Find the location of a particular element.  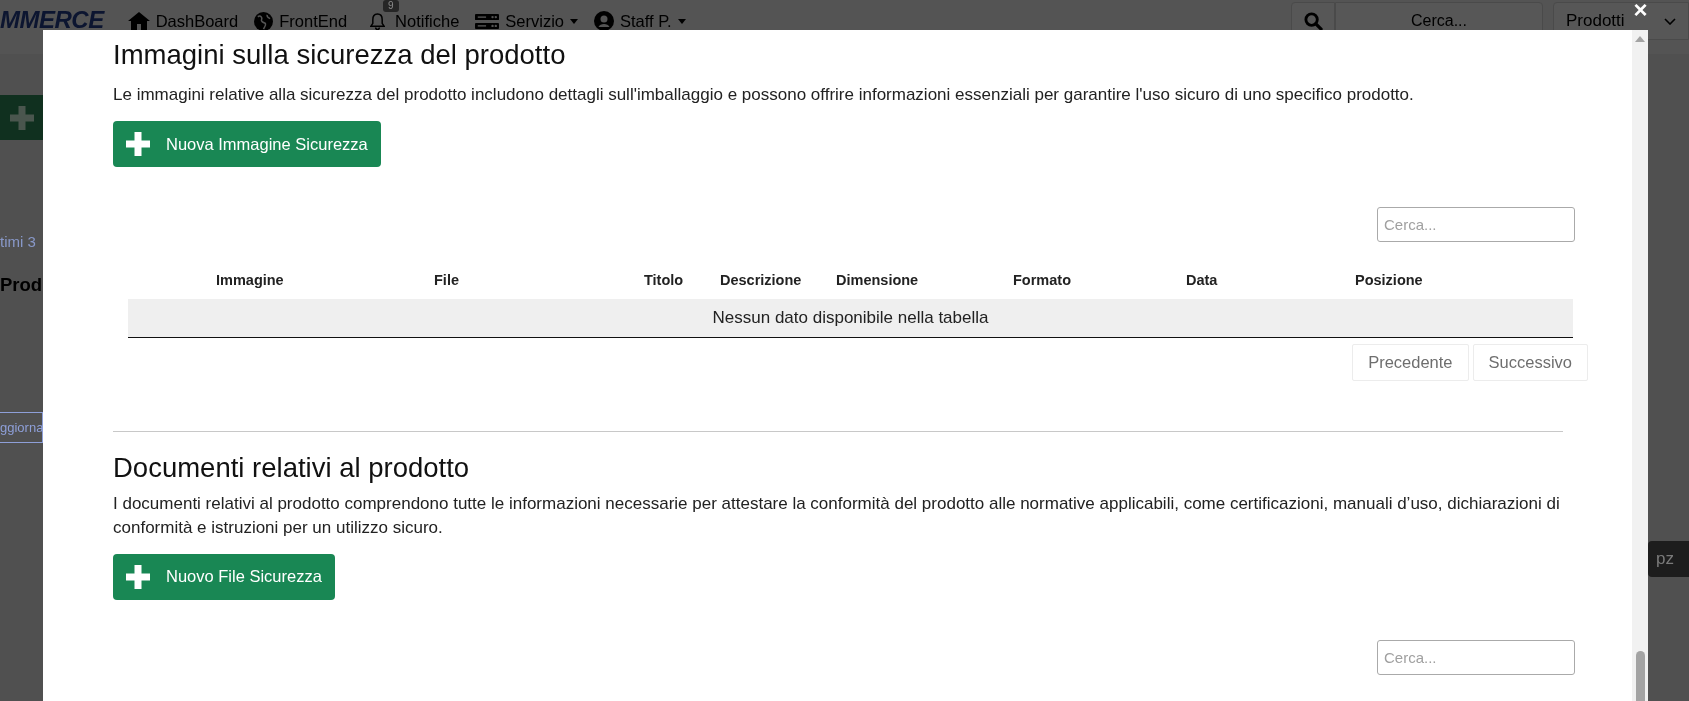

column-header: Titolo is located at coordinates (672, 280).